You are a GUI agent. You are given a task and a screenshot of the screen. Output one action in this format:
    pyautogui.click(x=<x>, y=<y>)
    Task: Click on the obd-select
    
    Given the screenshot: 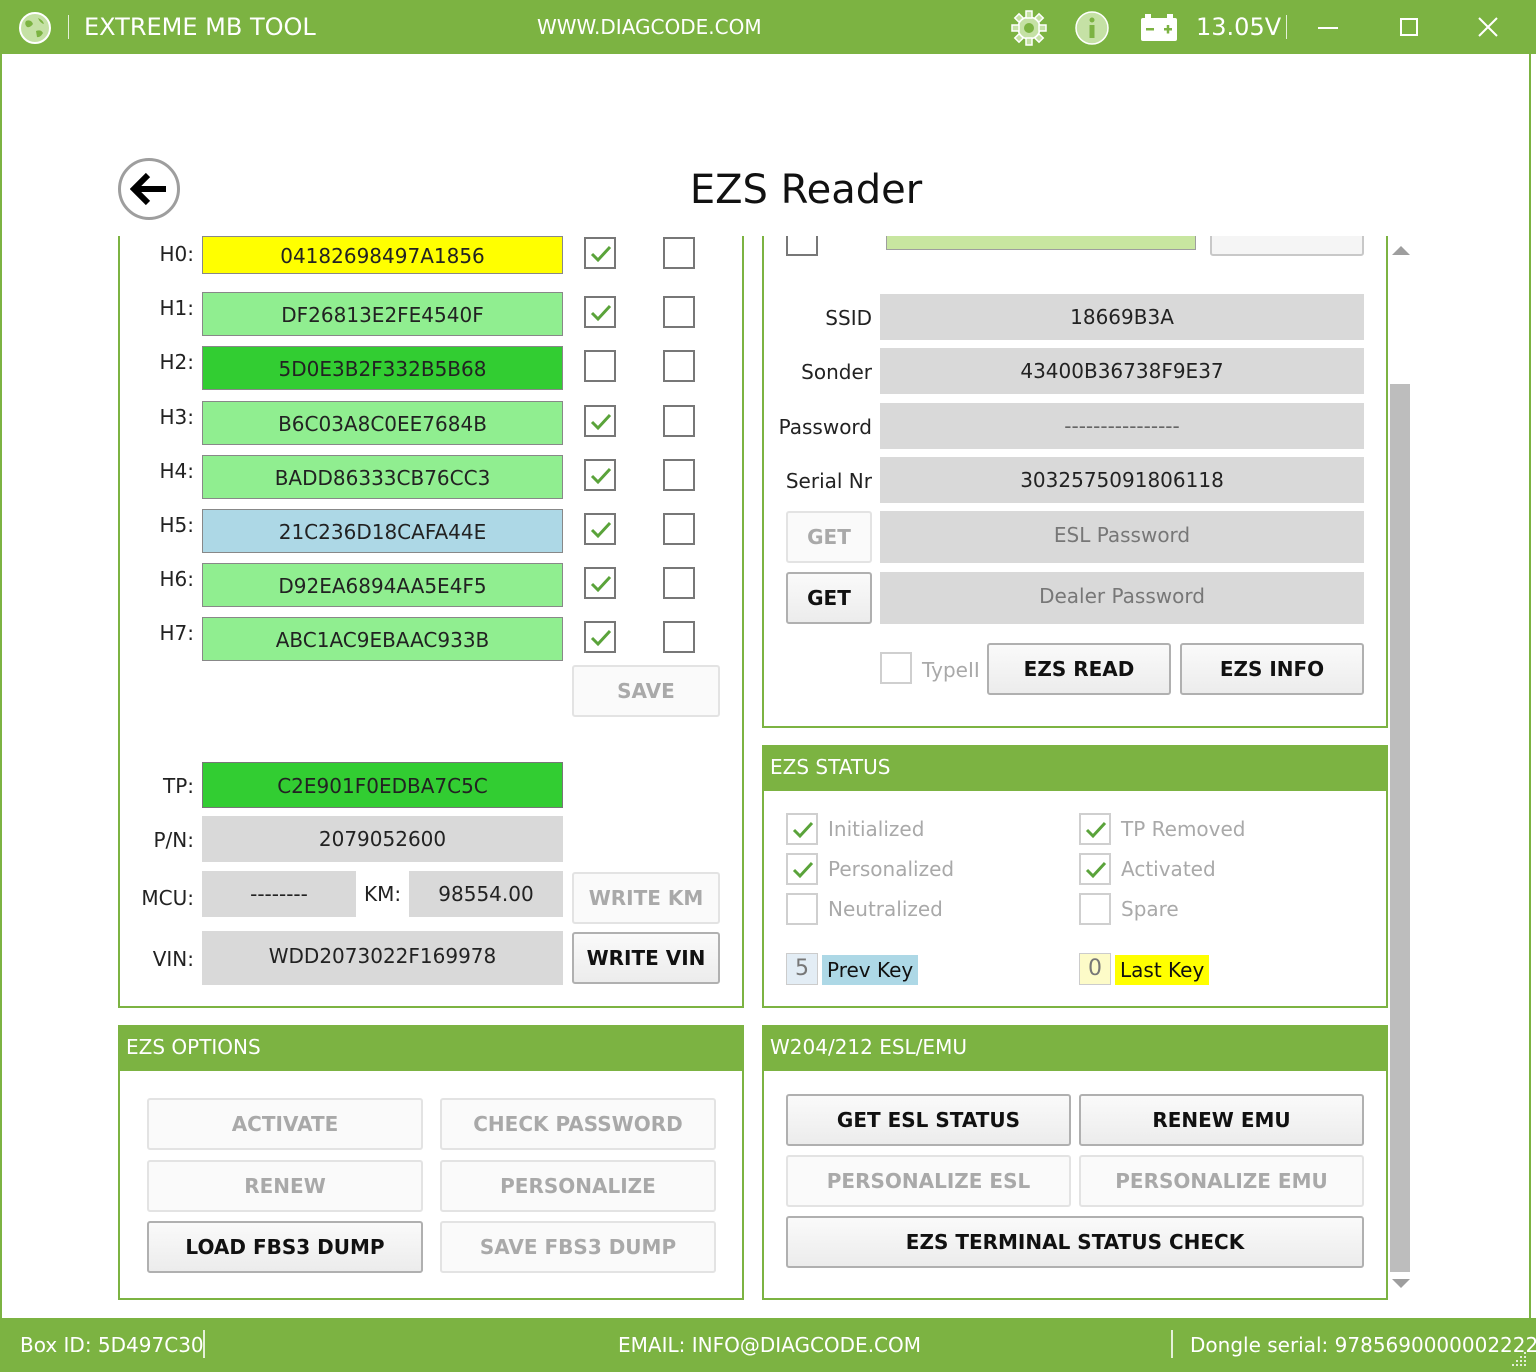 What is the action you would take?
    pyautogui.click(x=1041, y=243)
    